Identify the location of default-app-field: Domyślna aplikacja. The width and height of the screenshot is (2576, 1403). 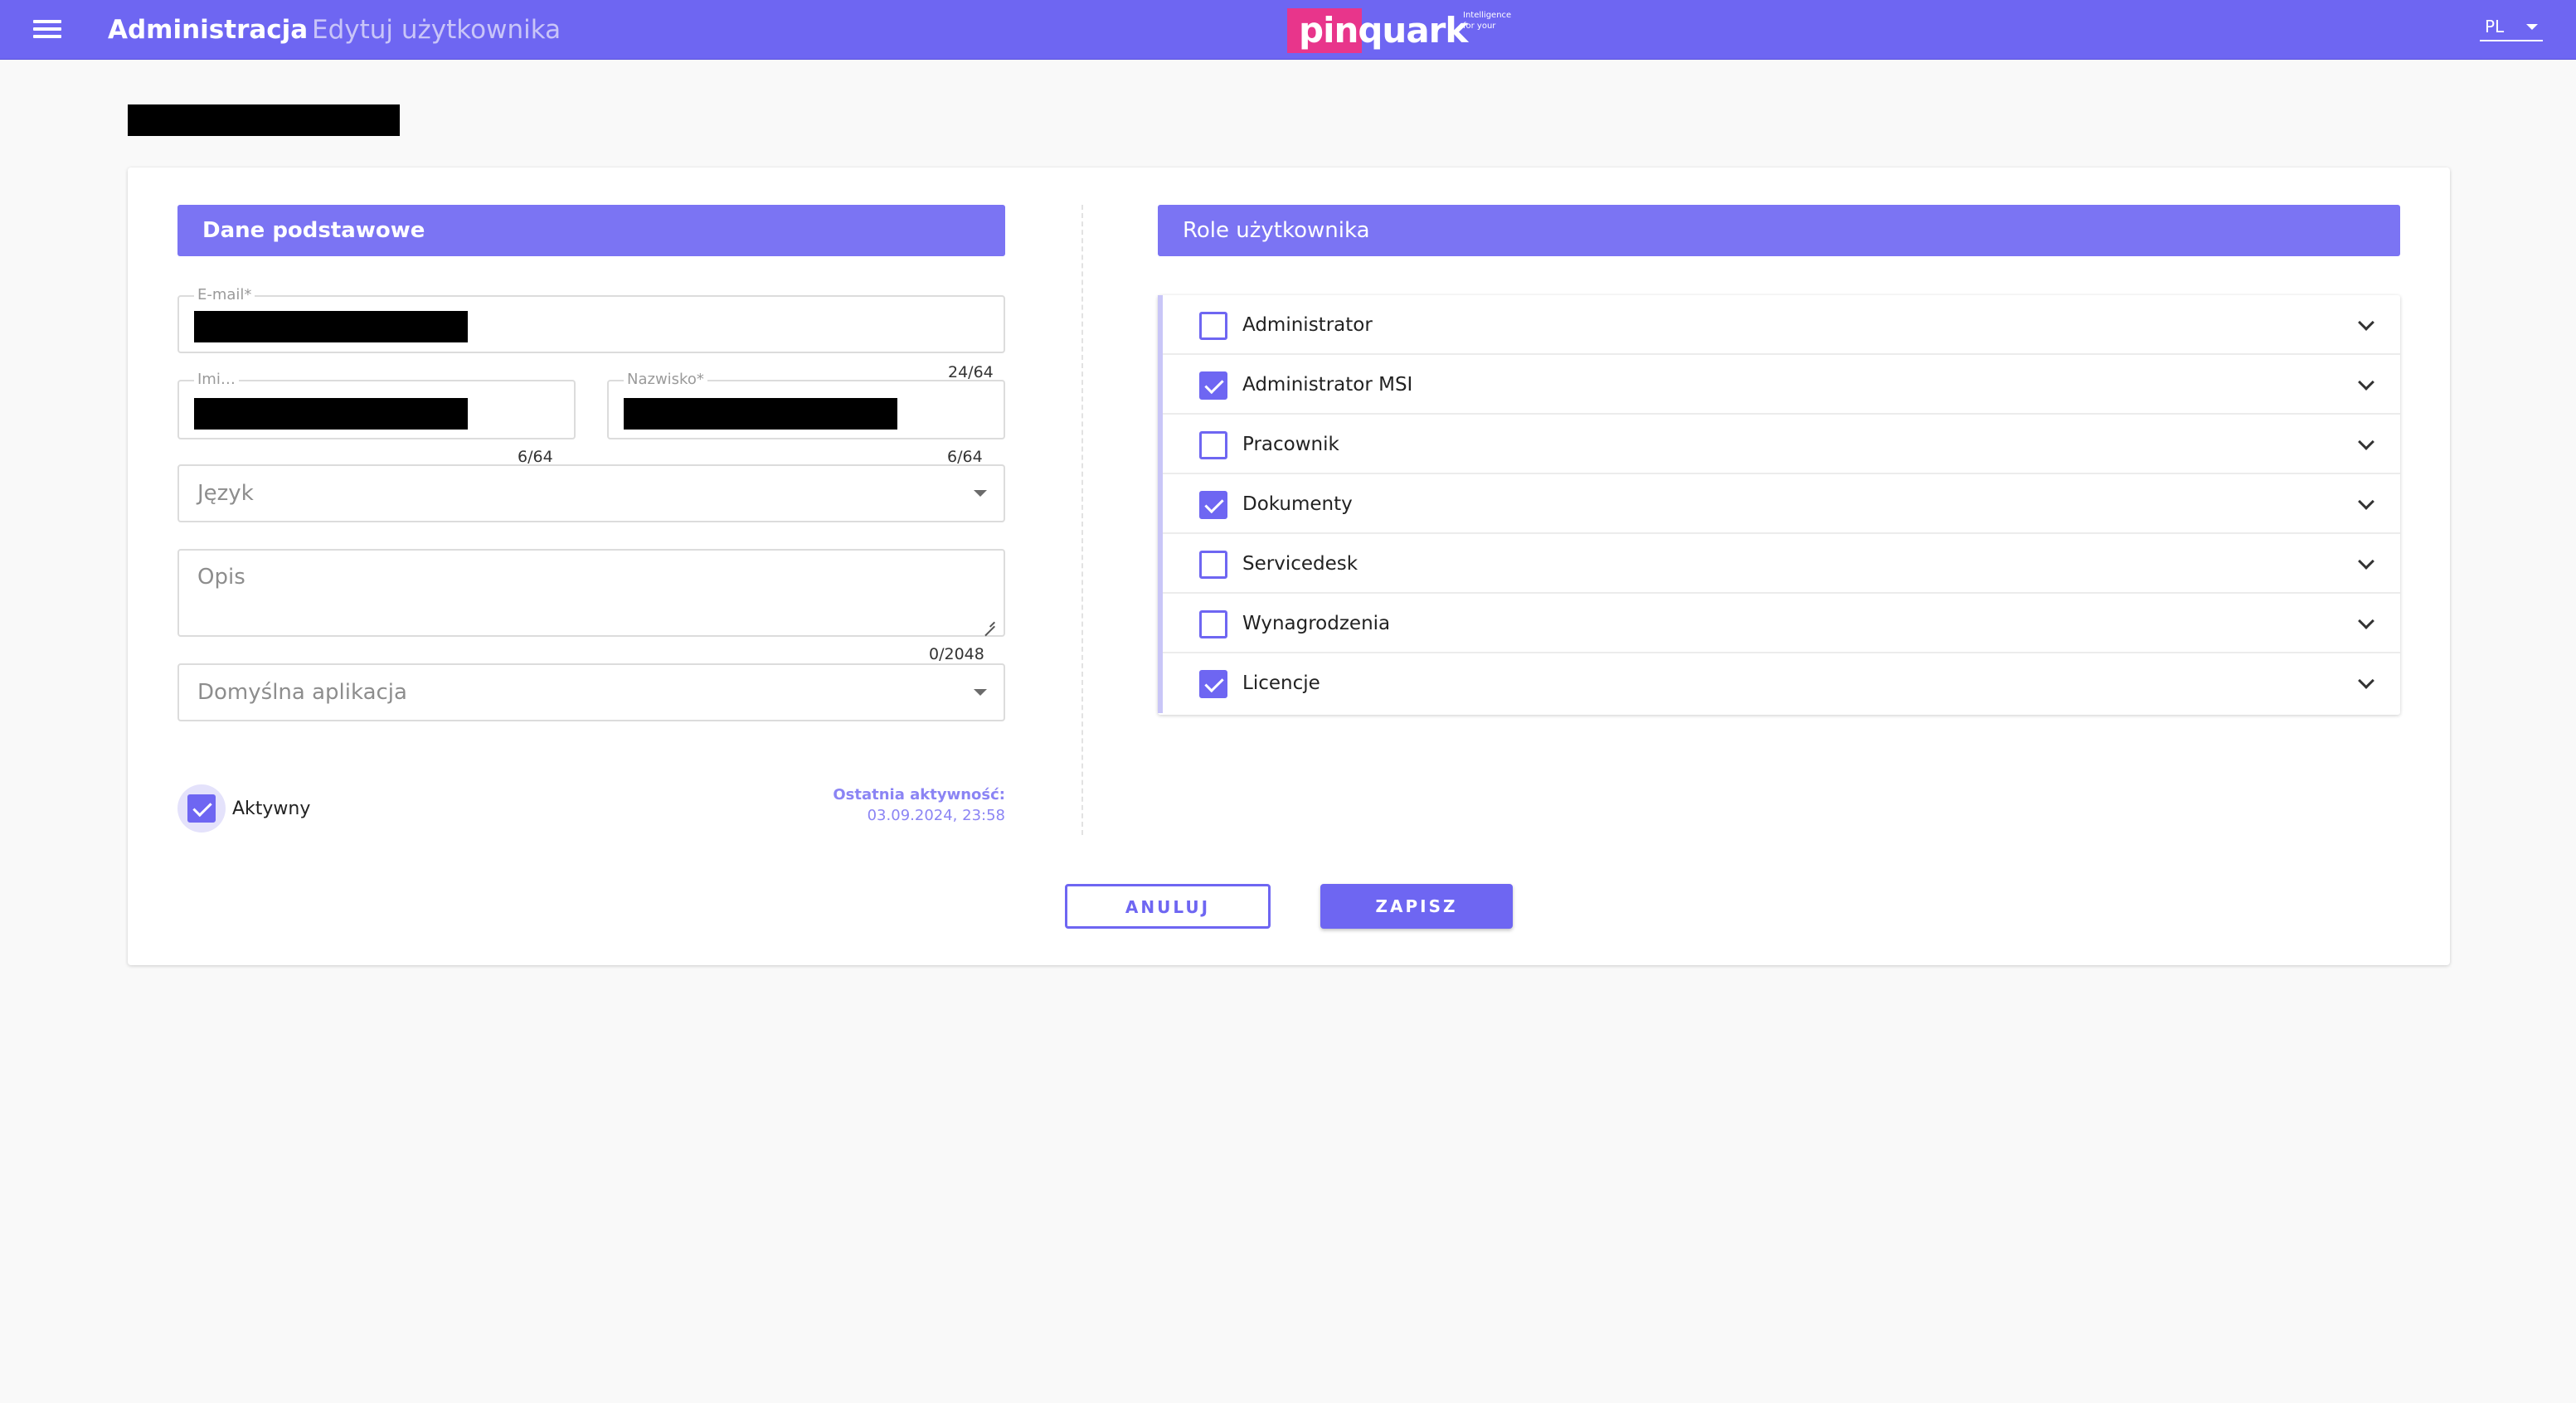
(591, 692).